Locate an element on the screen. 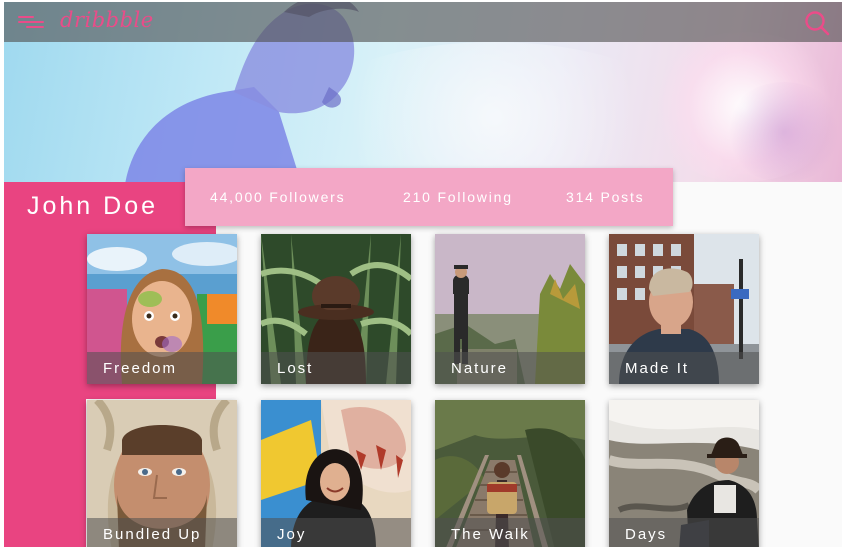  tile-label: Freedom is located at coordinates (140, 368).